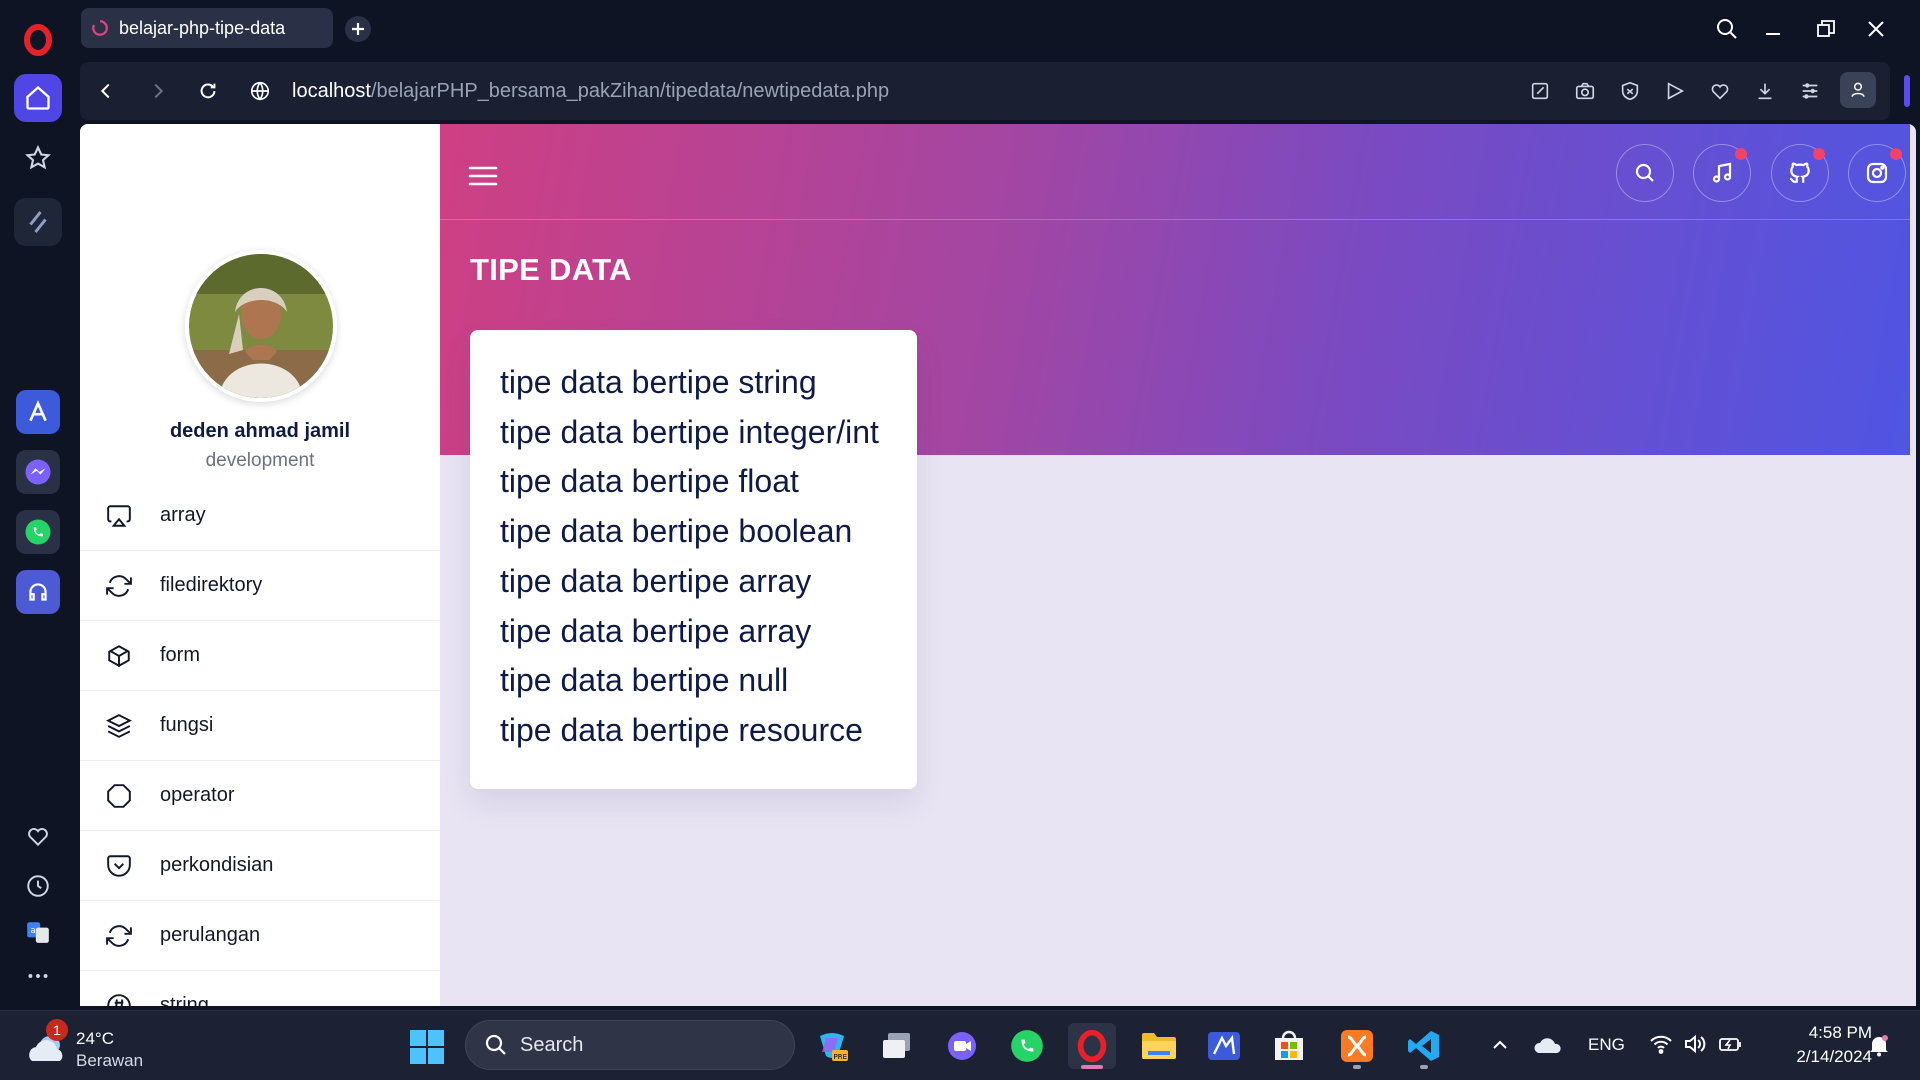 Image resolution: width=1920 pixels, height=1080 pixels. I want to click on hash-icon, so click(119, 999).